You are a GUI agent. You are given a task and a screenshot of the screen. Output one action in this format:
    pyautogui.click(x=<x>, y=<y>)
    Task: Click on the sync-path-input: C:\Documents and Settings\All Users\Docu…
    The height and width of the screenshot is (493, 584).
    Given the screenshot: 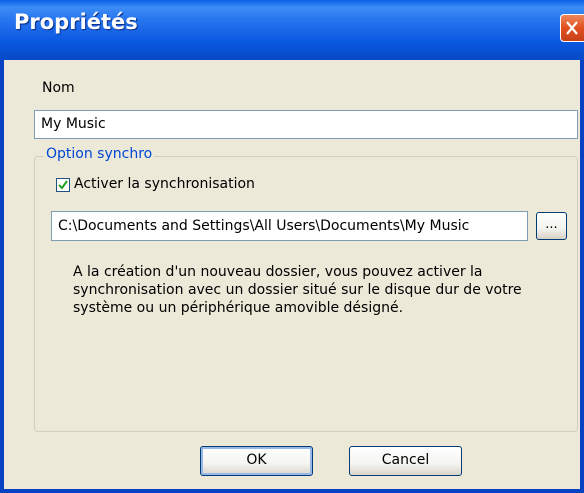 What is the action you would take?
    pyautogui.click(x=289, y=226)
    